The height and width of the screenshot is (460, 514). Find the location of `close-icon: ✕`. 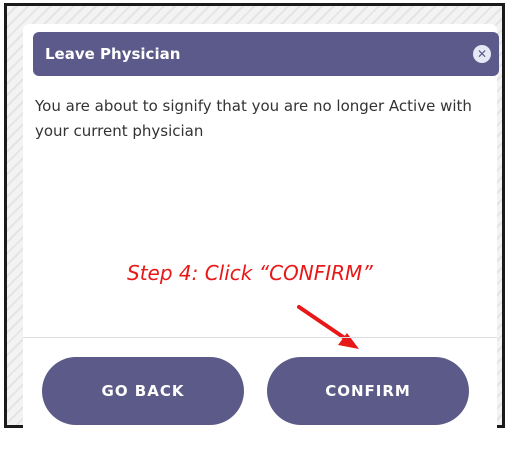

close-icon: ✕ is located at coordinates (482, 54).